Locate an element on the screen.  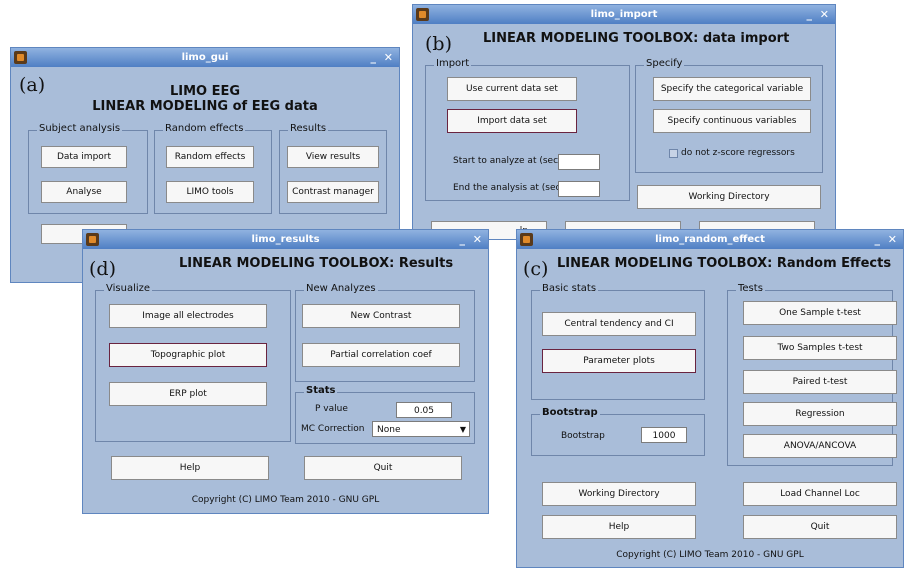
window-title: limo_gui is located at coordinates (205, 57).